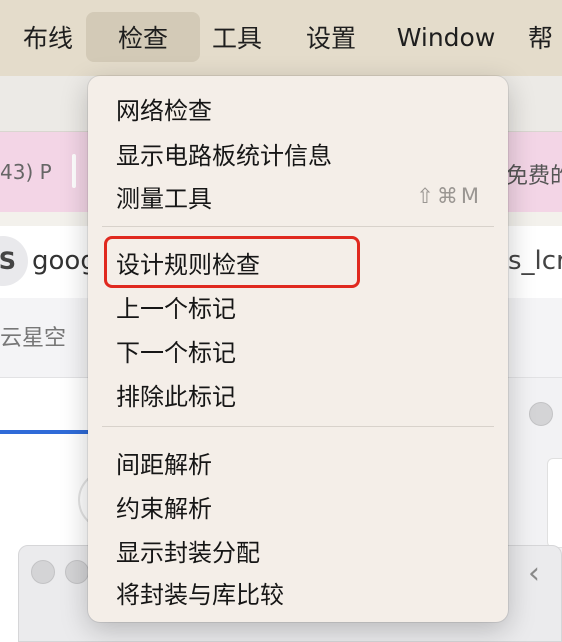  What do you see at coordinates (237, 37) in the screenshot?
I see `menu-tools: 工具` at bounding box center [237, 37].